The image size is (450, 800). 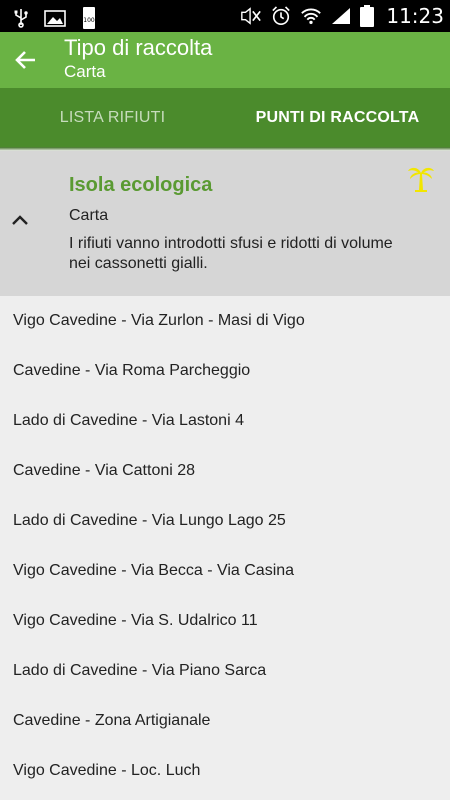 I want to click on list-item: Vigo Cavedine - Via S. Udalrico 11, so click(x=225, y=621).